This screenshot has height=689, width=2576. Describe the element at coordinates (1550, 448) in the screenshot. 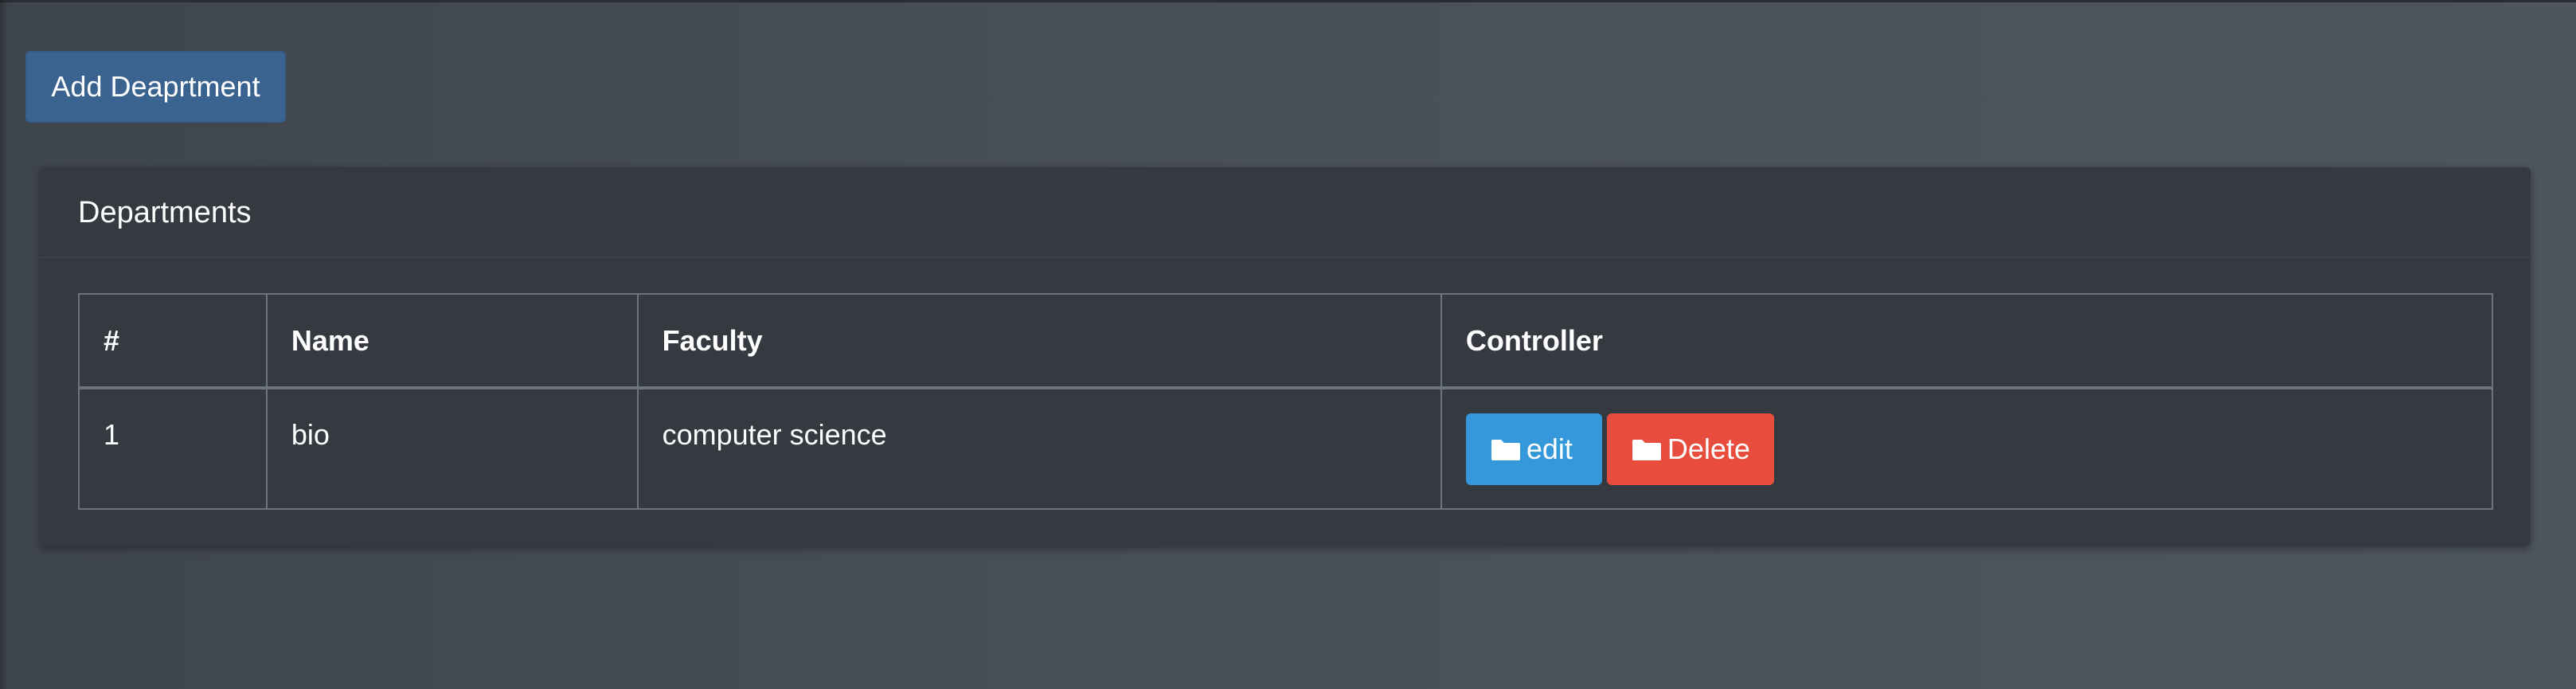

I see `edit-label: edit` at that location.